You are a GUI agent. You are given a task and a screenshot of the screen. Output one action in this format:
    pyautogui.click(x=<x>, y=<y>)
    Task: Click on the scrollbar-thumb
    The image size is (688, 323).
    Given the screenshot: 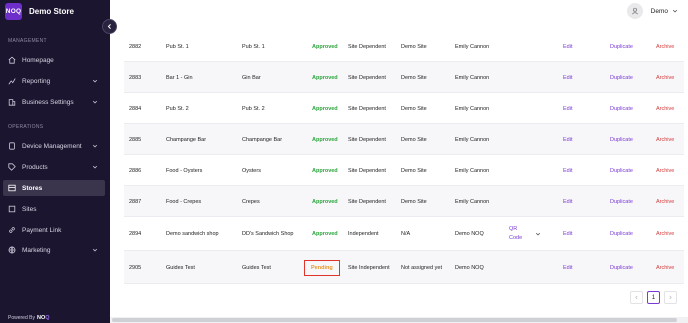 What is the action you would take?
    pyautogui.click(x=394, y=320)
    